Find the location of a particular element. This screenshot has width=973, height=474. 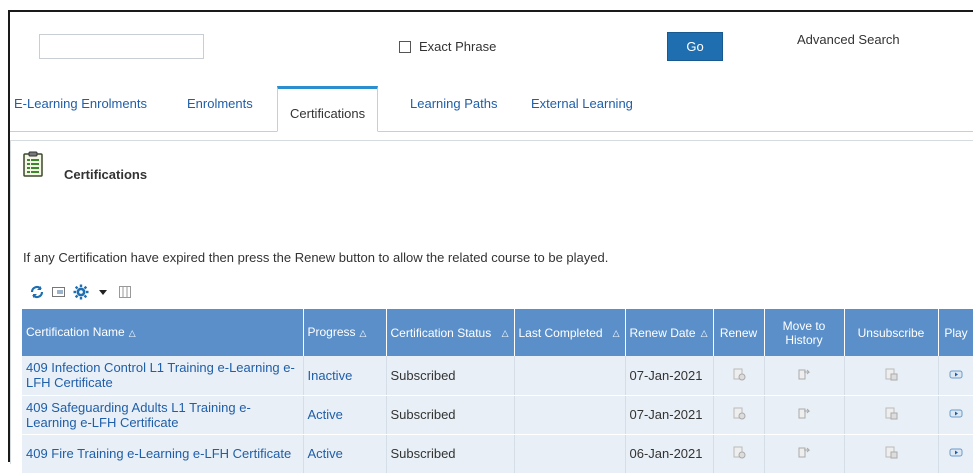

col-header-move-history: Move to History is located at coordinates (804, 332).